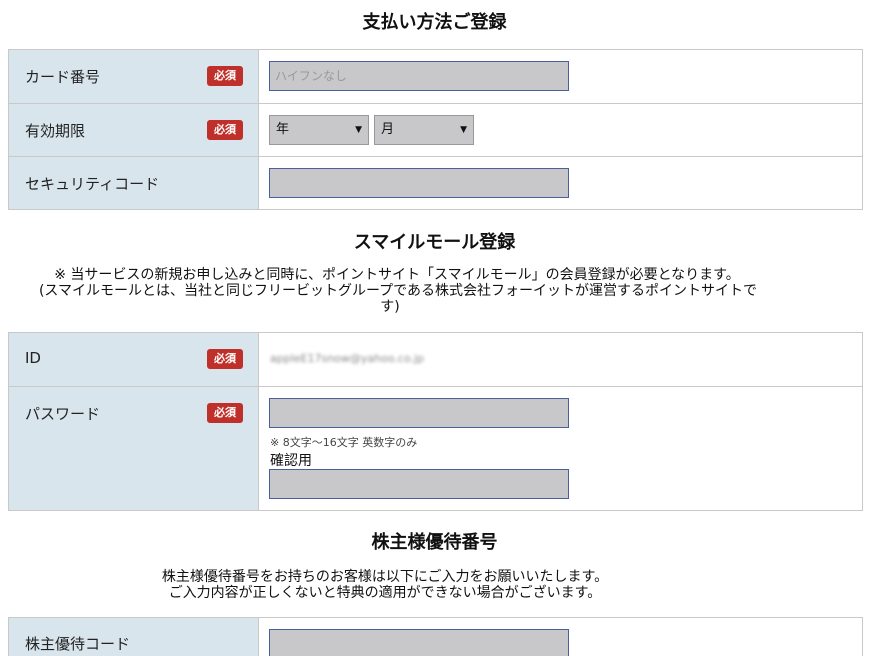  Describe the element at coordinates (134, 76) in the screenshot. I see `card-number-label-cell: カード番号 必須` at that location.